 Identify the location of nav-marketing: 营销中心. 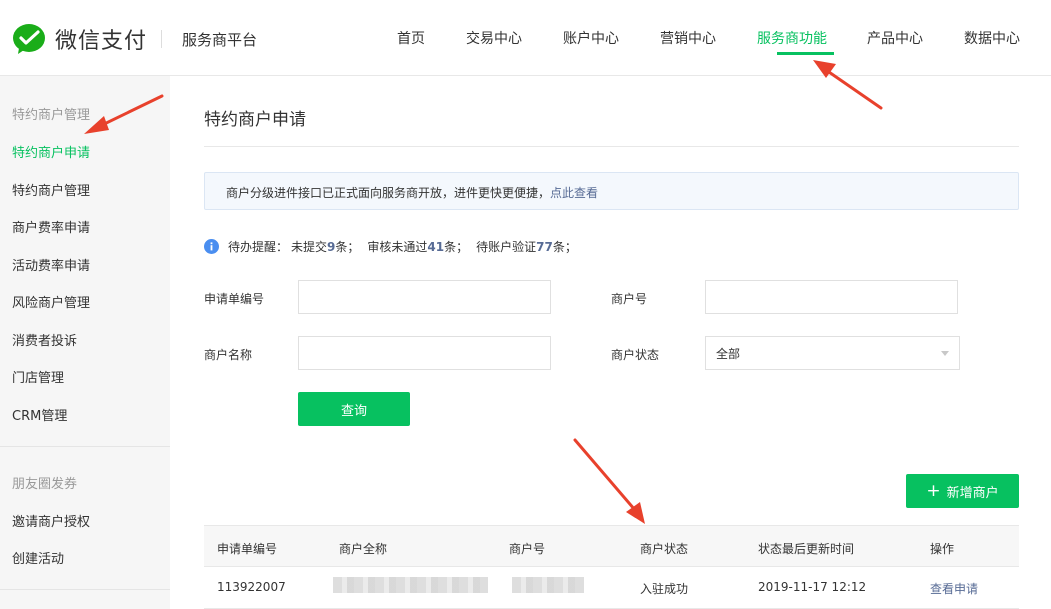
(688, 38).